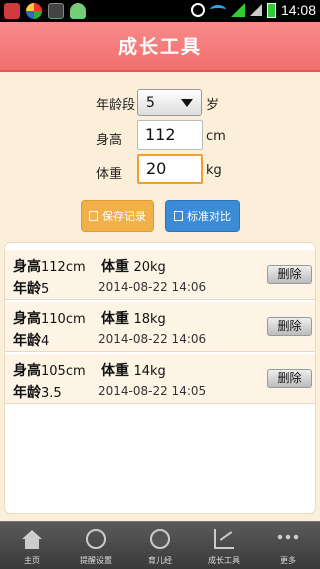 The image size is (320, 569). I want to click on record-age: 4, so click(45, 341).